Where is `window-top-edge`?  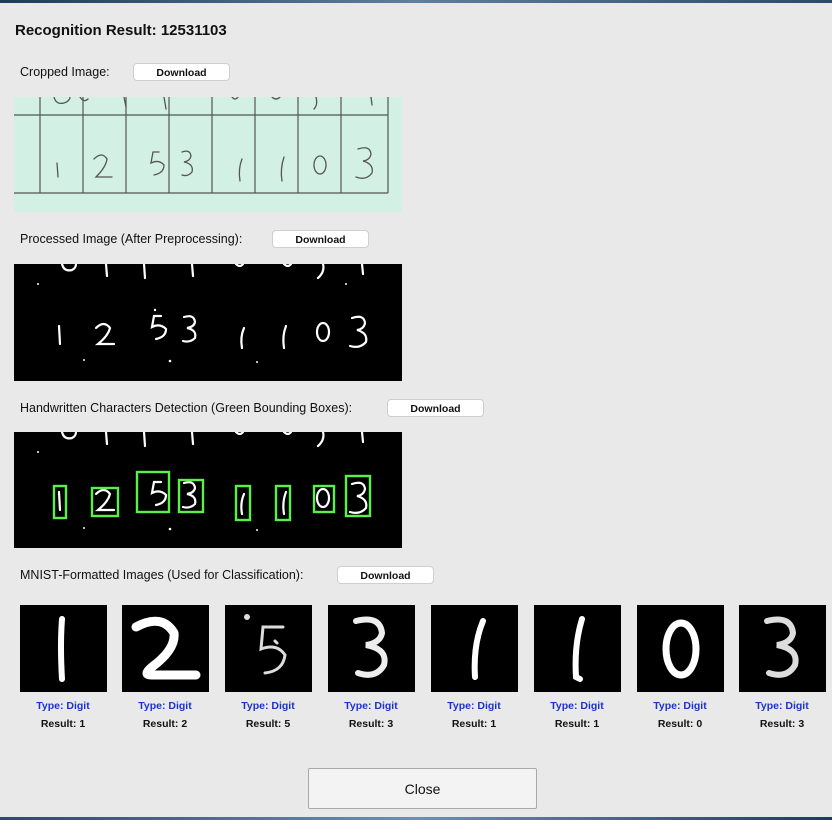 window-top-edge is located at coordinates (416, 1).